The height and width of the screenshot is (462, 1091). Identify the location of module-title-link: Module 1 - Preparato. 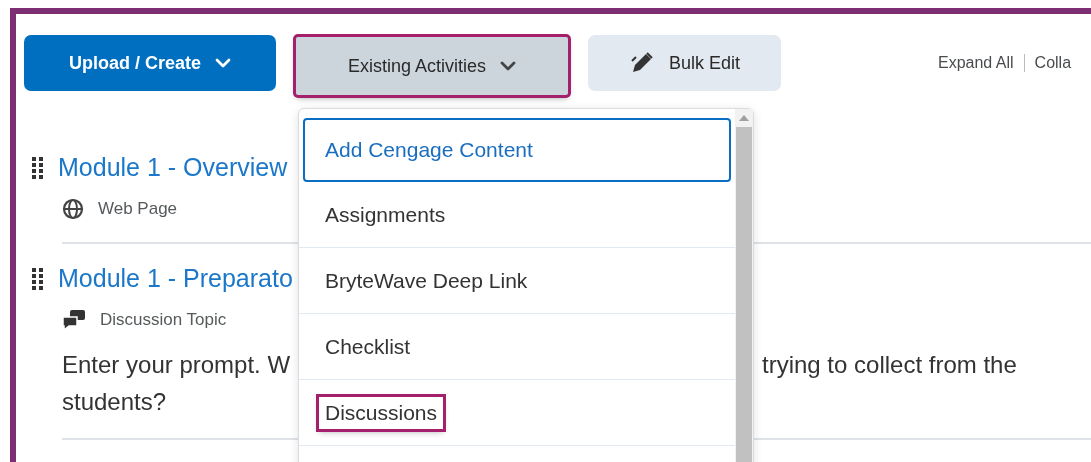
(175, 278).